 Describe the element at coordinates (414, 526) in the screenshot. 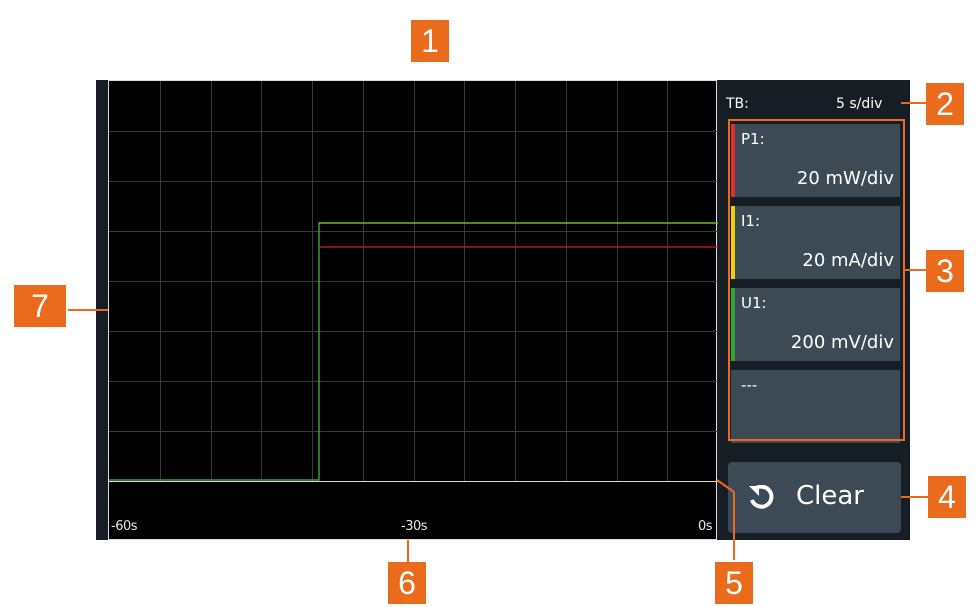

I see `x-tick-label-mid: -30s` at that location.